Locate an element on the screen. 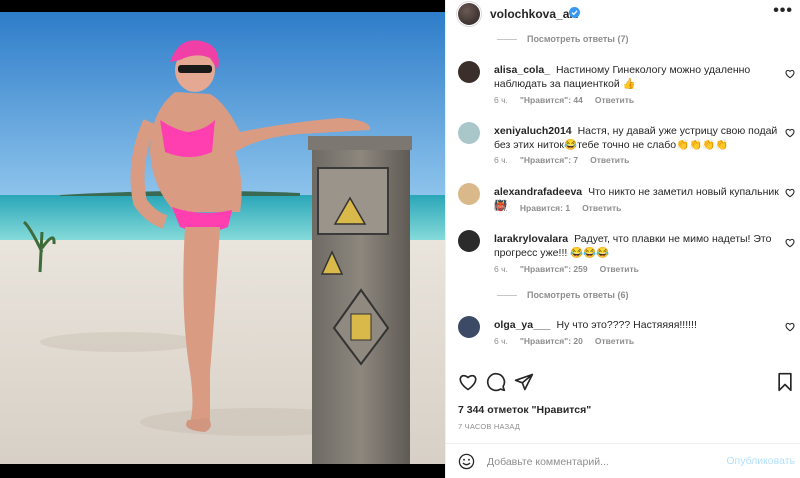  like-heart-icon is located at coordinates (468, 382).